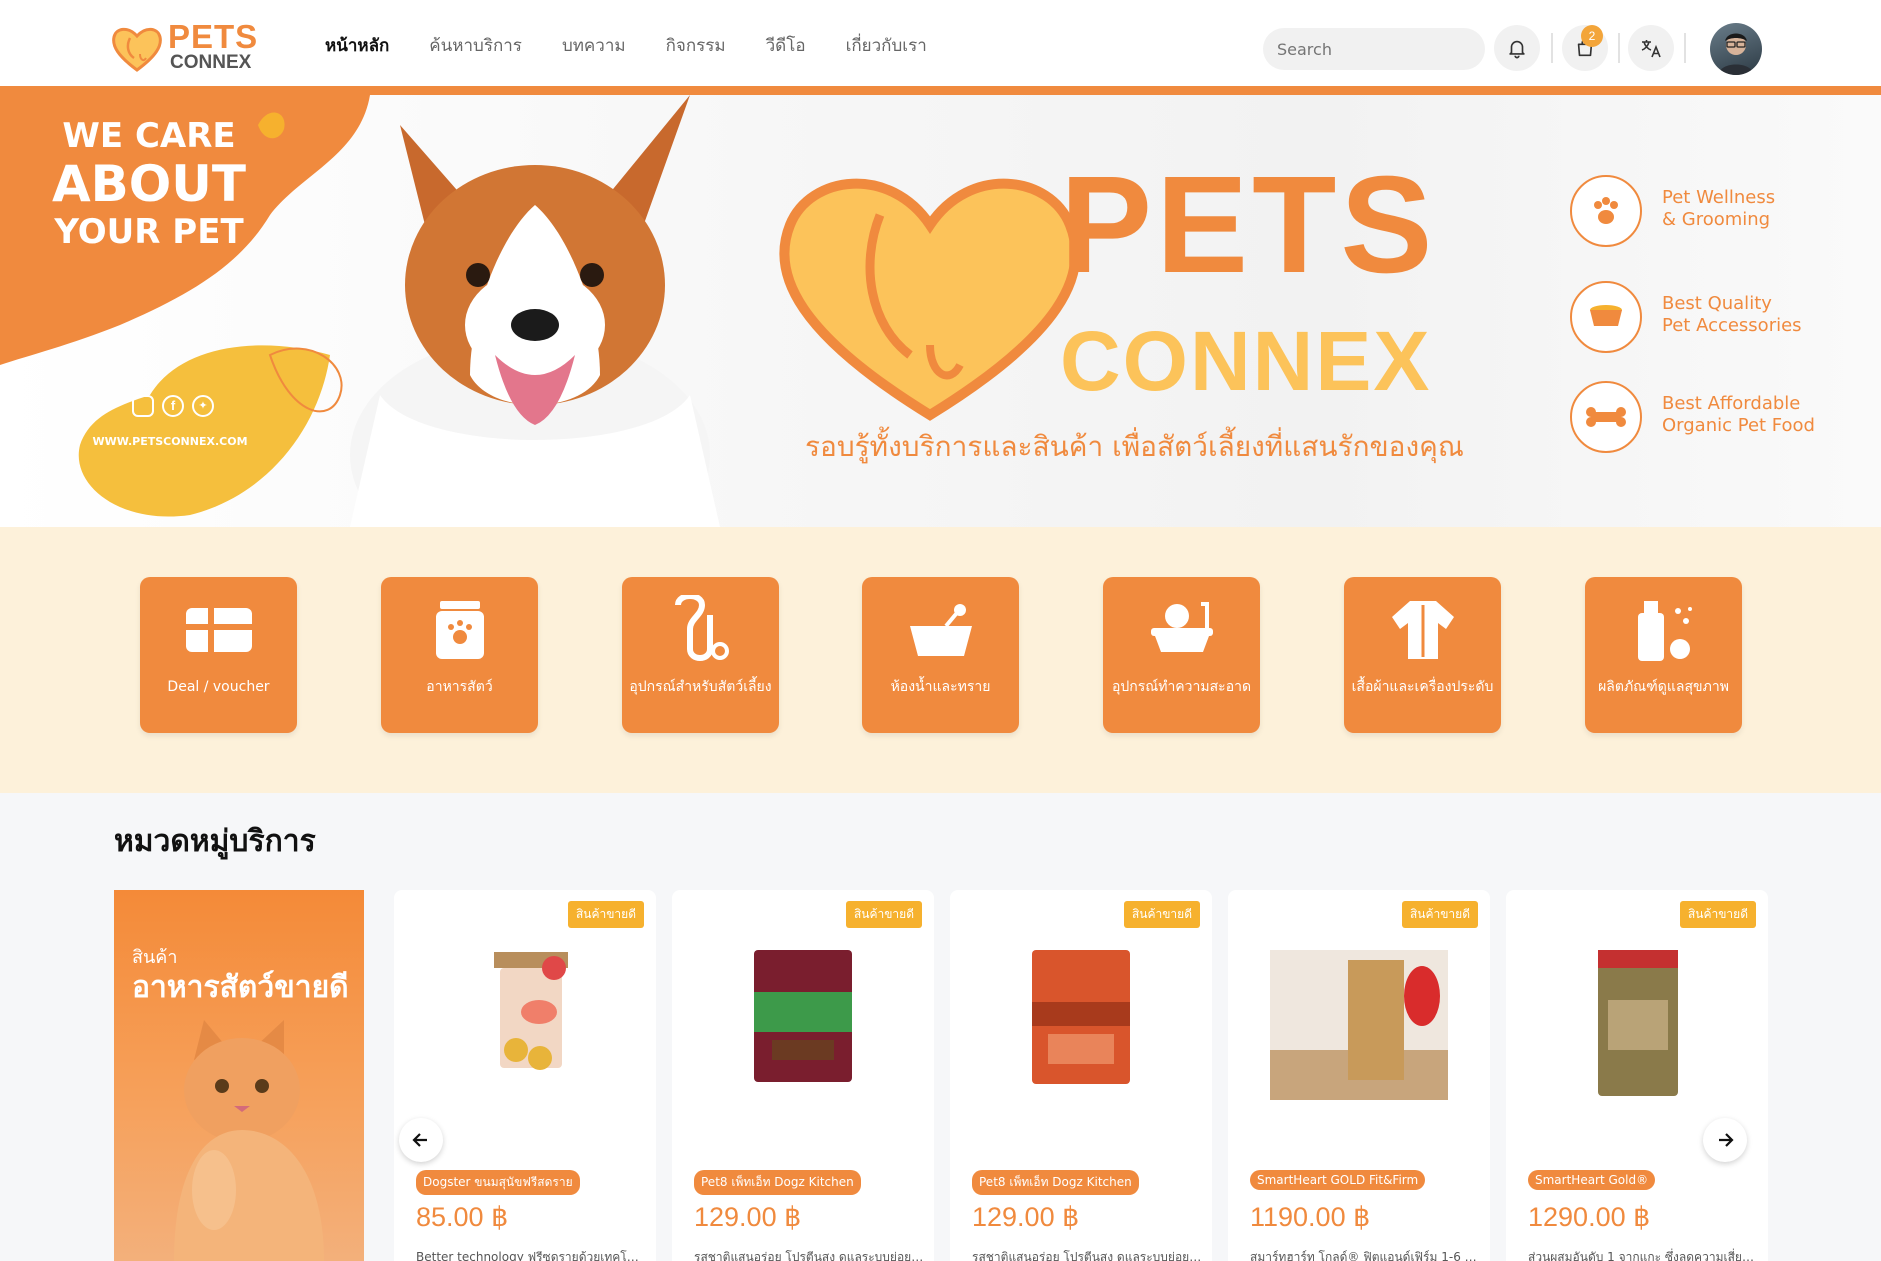 The image size is (1881, 1261). I want to click on notifications-button, so click(1517, 48).